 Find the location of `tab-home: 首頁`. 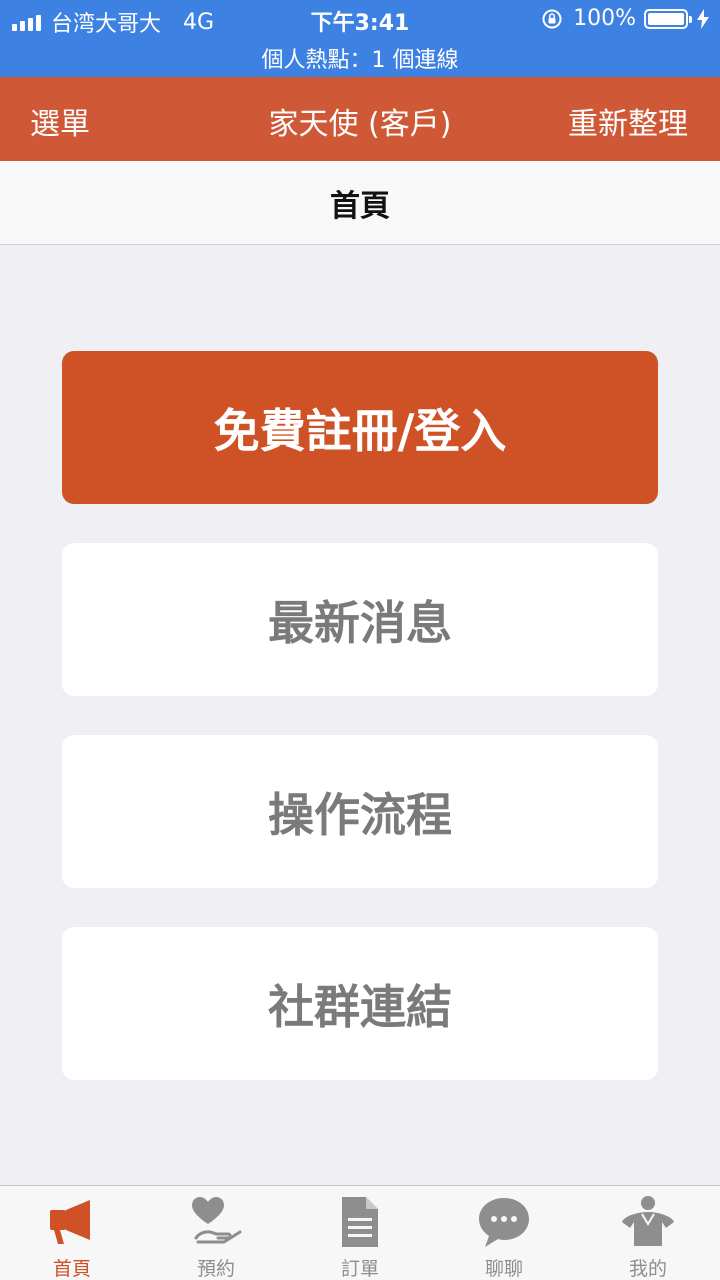

tab-home: 首頁 is located at coordinates (72, 1233).